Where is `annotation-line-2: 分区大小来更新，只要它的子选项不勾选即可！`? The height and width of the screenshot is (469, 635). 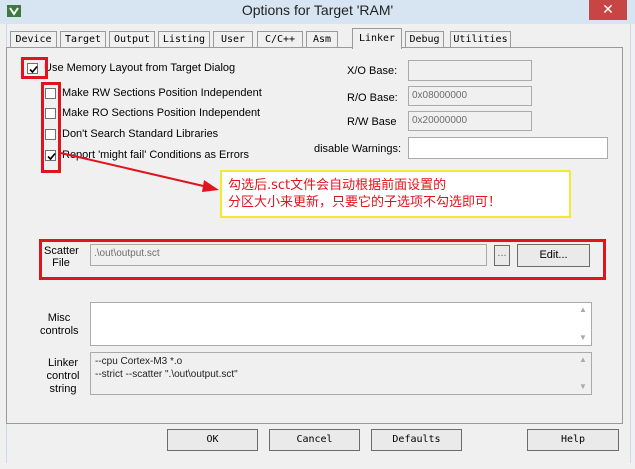 annotation-line-2: 分区大小来更新，只要它的子选项不勾选即可！ is located at coordinates (365, 202).